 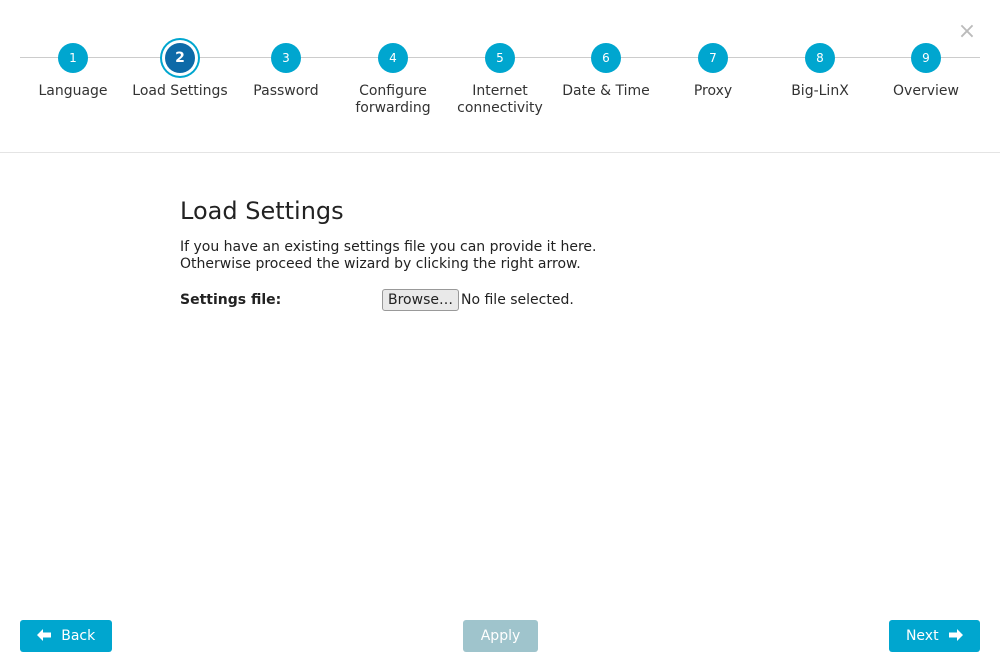 I want to click on apply-label: Apply, so click(x=500, y=636).